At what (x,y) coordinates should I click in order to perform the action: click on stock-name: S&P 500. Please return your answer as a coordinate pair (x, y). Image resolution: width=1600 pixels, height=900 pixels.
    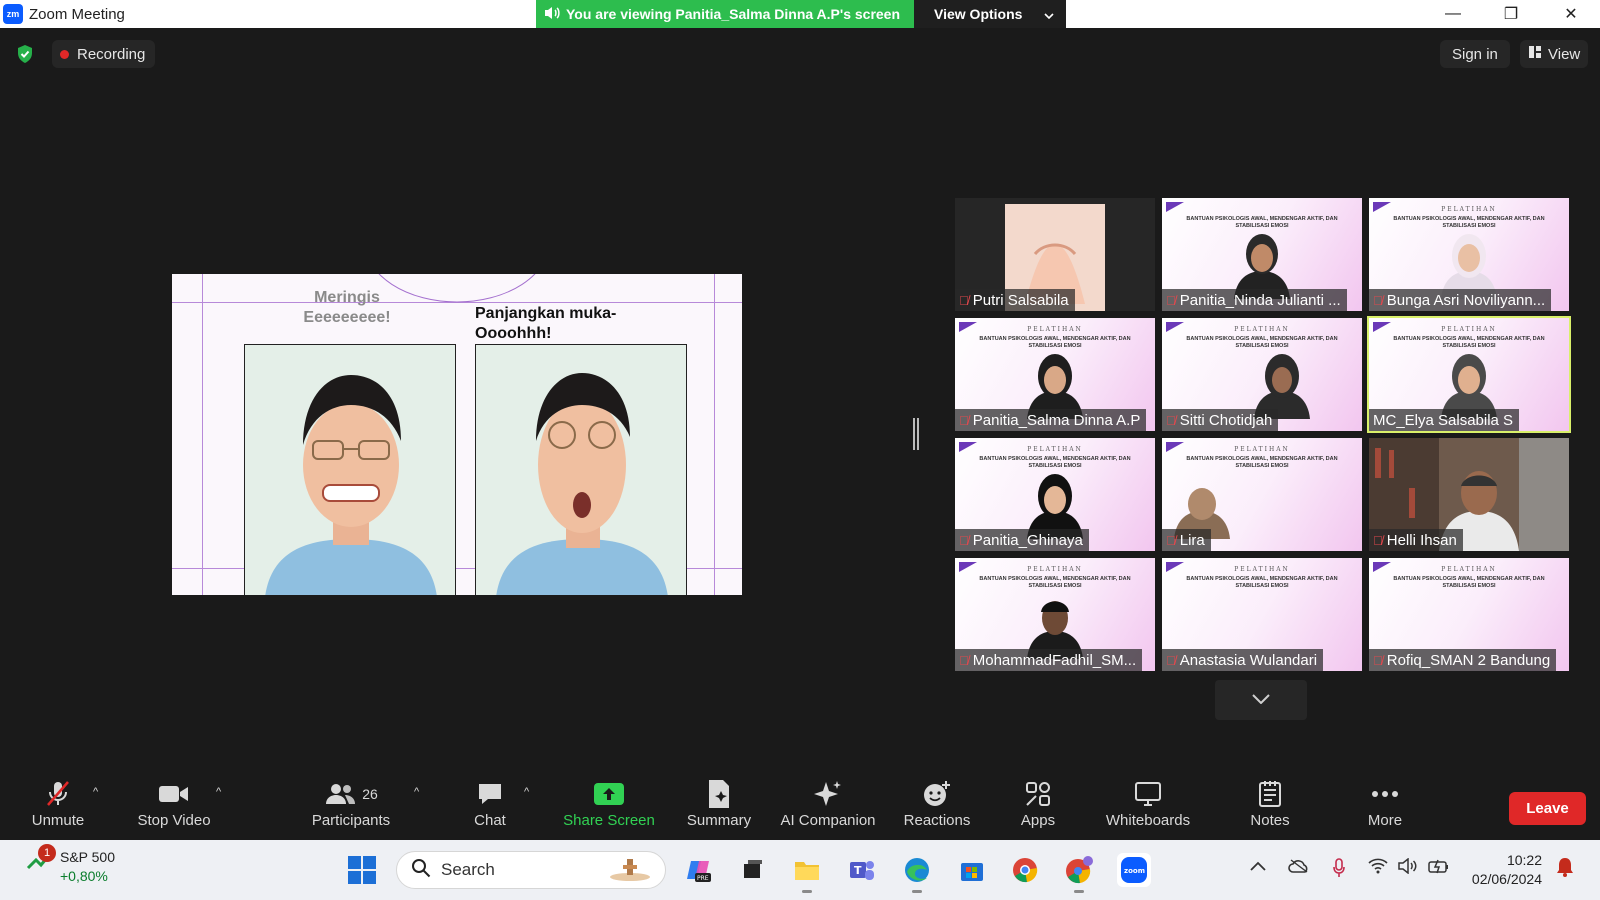
    Looking at the image, I should click on (88, 857).